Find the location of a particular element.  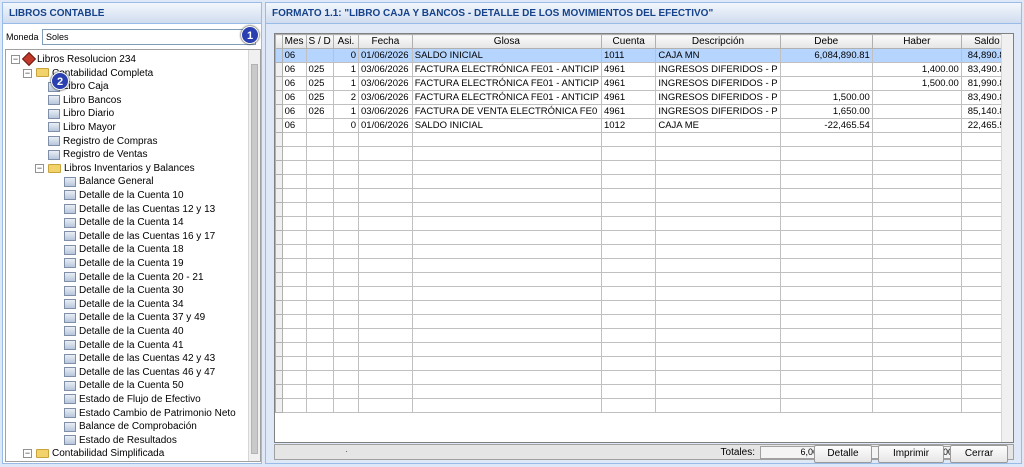

tree-item: Registro de Compras is located at coordinates (102, 461).